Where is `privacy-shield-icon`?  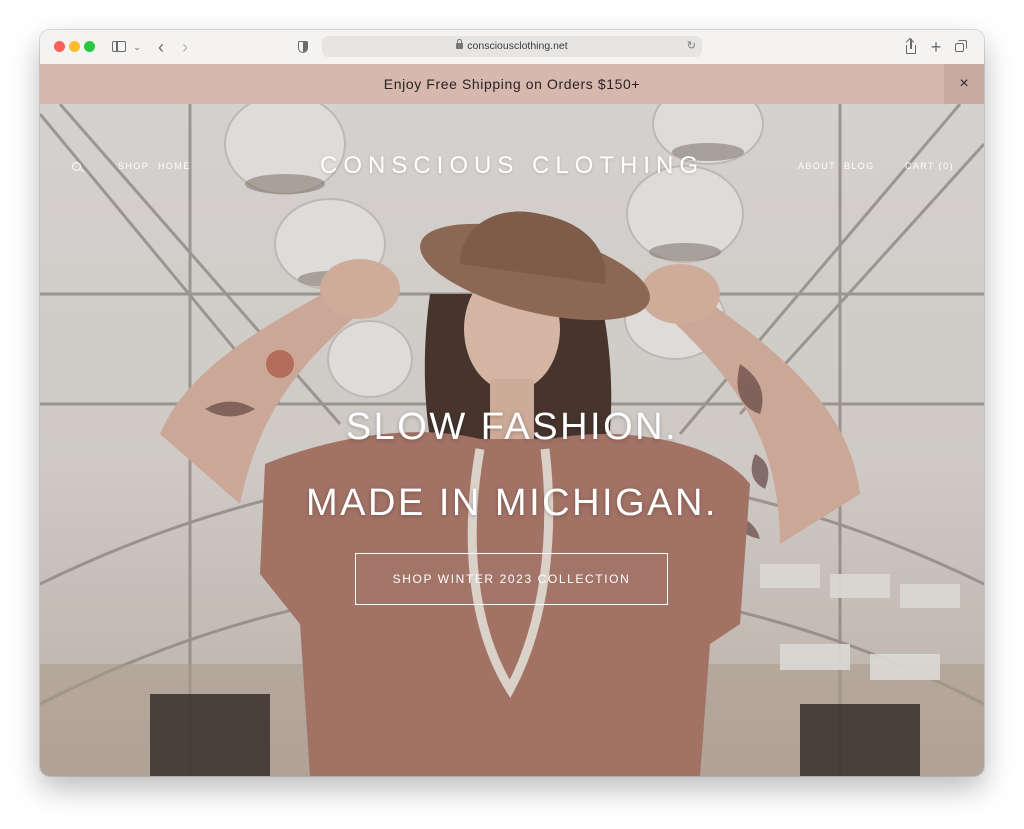 privacy-shield-icon is located at coordinates (303, 47).